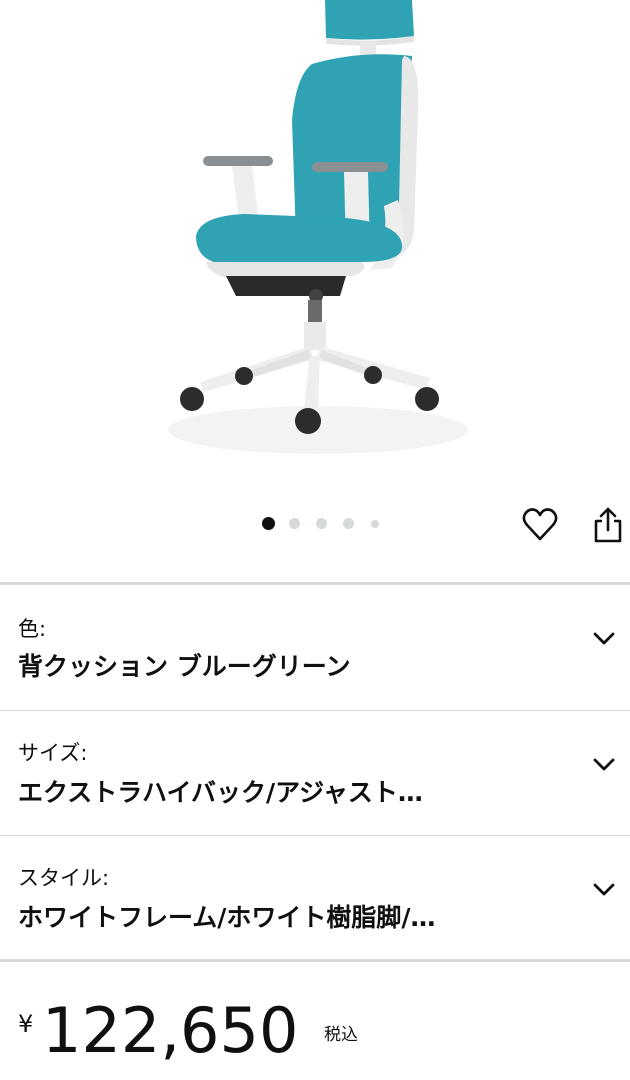 This screenshot has height=1080, width=630. I want to click on heart-icon, so click(540, 524).